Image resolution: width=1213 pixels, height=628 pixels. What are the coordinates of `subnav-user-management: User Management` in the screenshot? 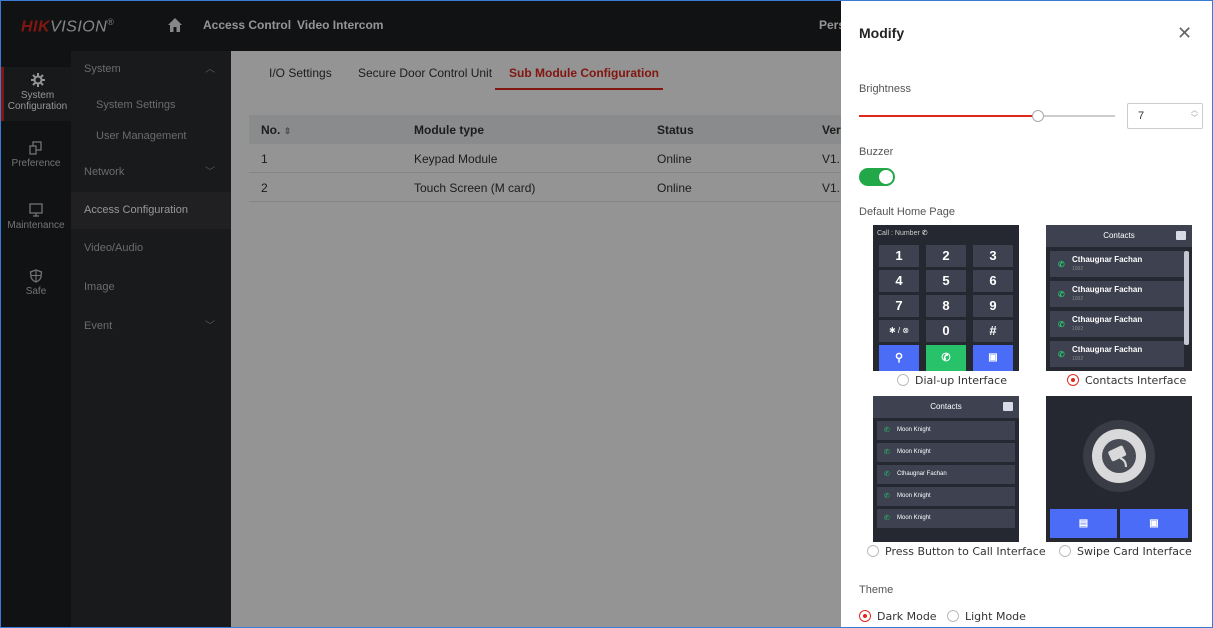 It's located at (151, 136).